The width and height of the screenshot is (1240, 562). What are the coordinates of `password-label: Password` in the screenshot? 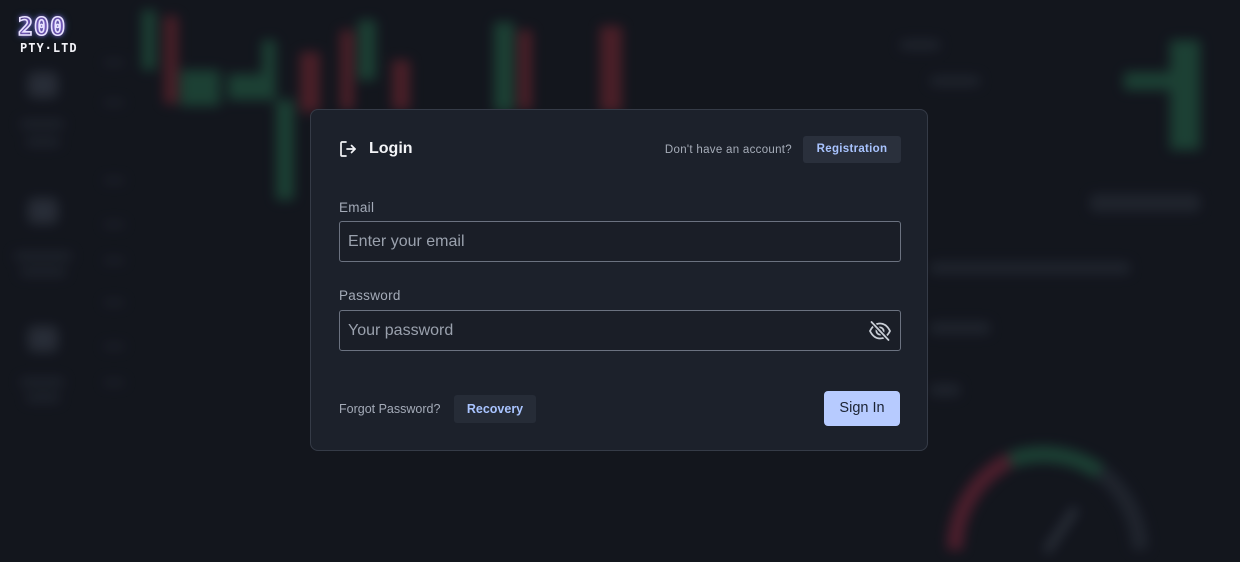 It's located at (370, 295).